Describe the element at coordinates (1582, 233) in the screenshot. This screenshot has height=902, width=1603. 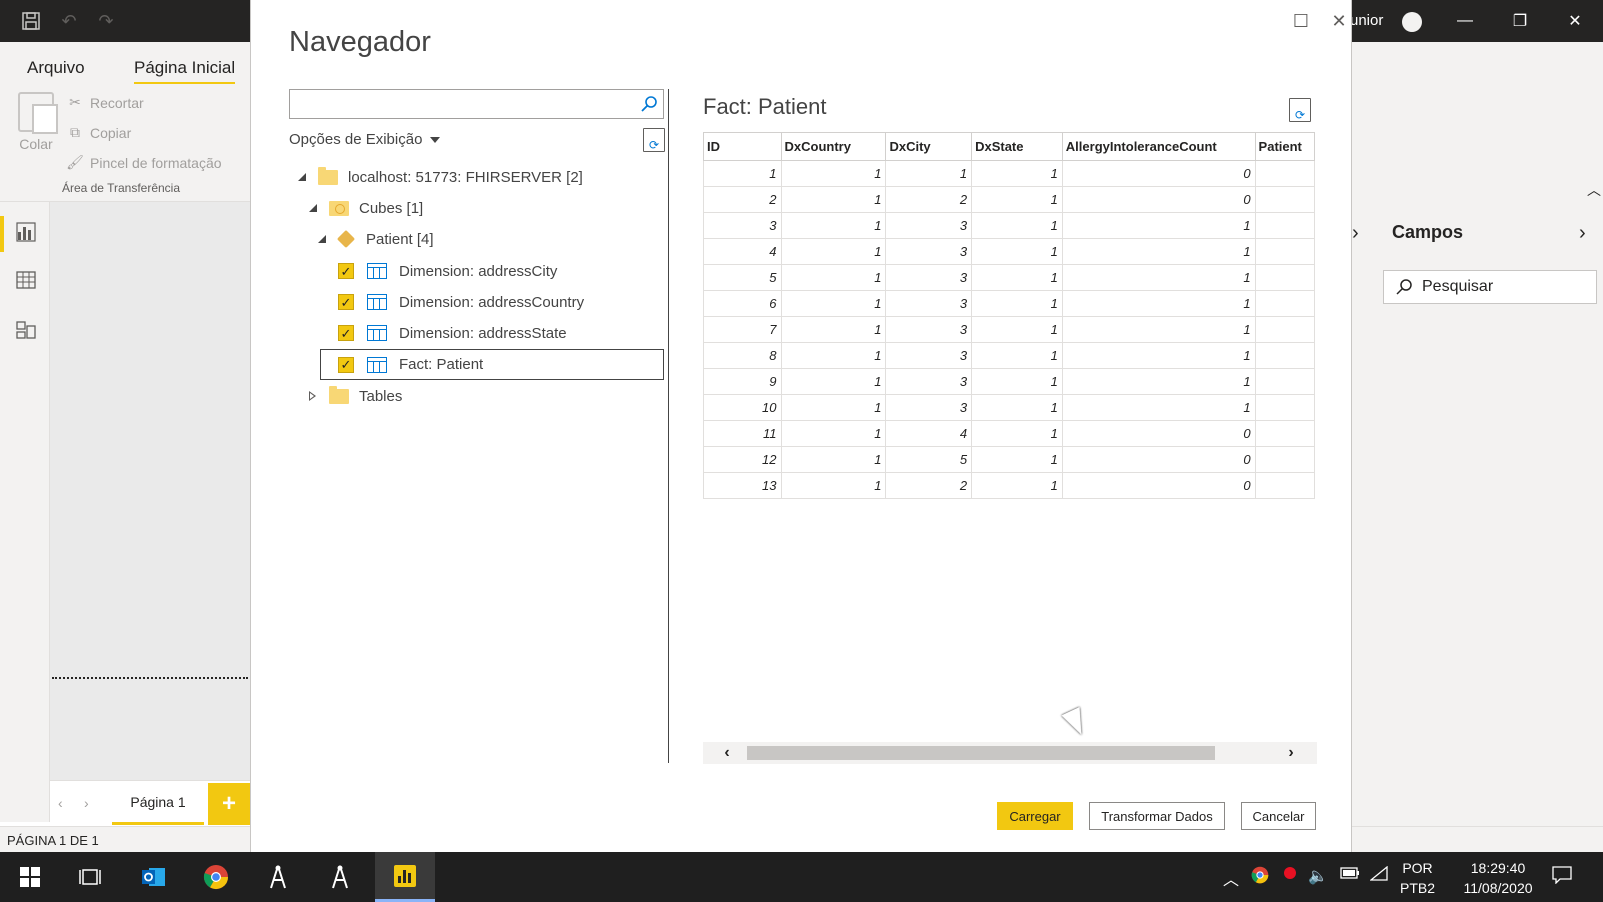
I see `fields-collapse-icon: ›` at that location.